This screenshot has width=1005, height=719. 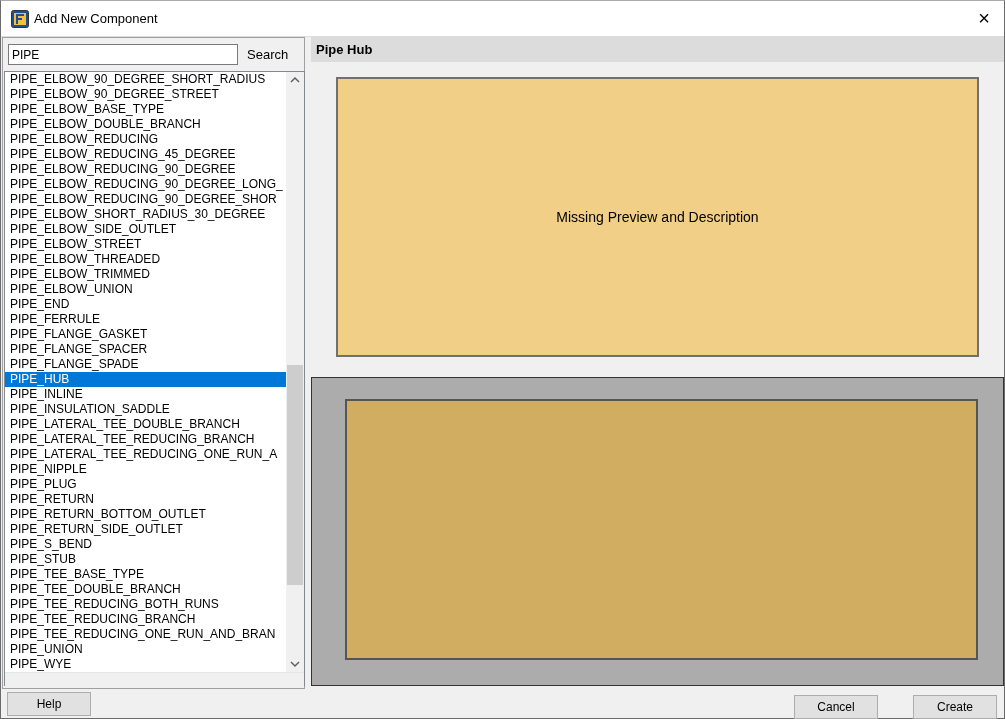 I want to click on list-item: PIPE_ELBOW_BASE_TYPE, so click(x=85, y=109).